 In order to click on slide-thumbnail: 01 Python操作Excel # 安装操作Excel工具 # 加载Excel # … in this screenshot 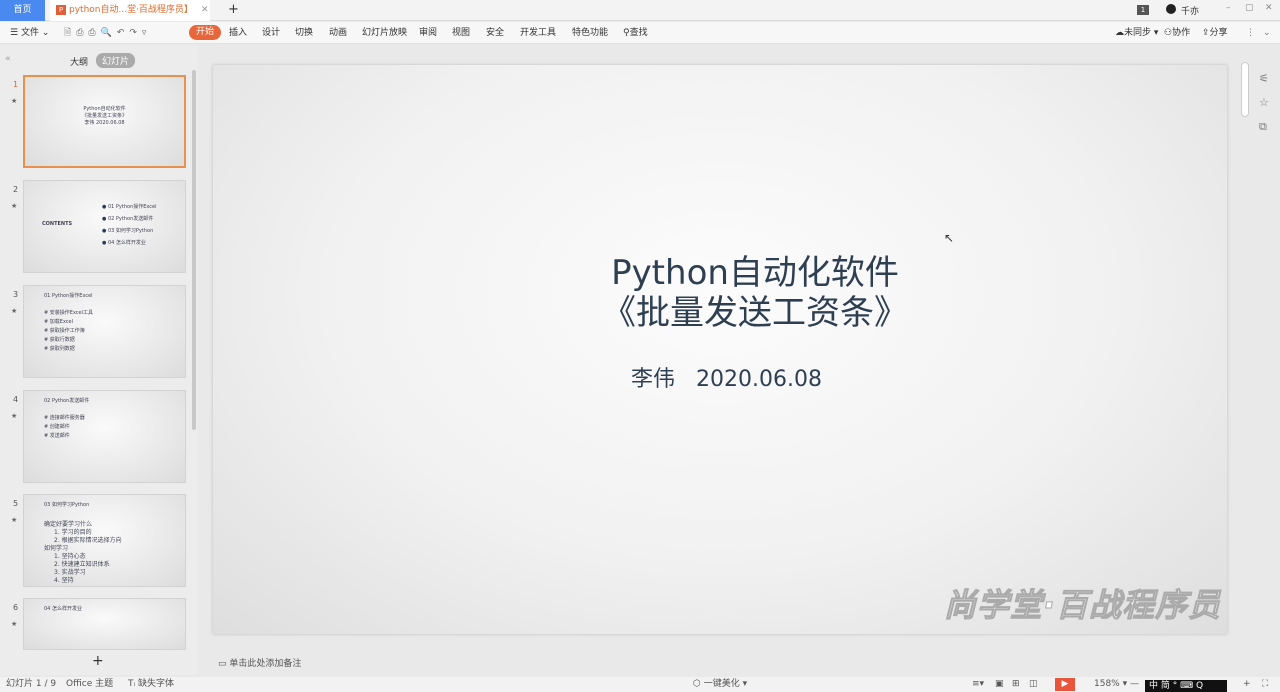, I will do `click(104, 331)`.